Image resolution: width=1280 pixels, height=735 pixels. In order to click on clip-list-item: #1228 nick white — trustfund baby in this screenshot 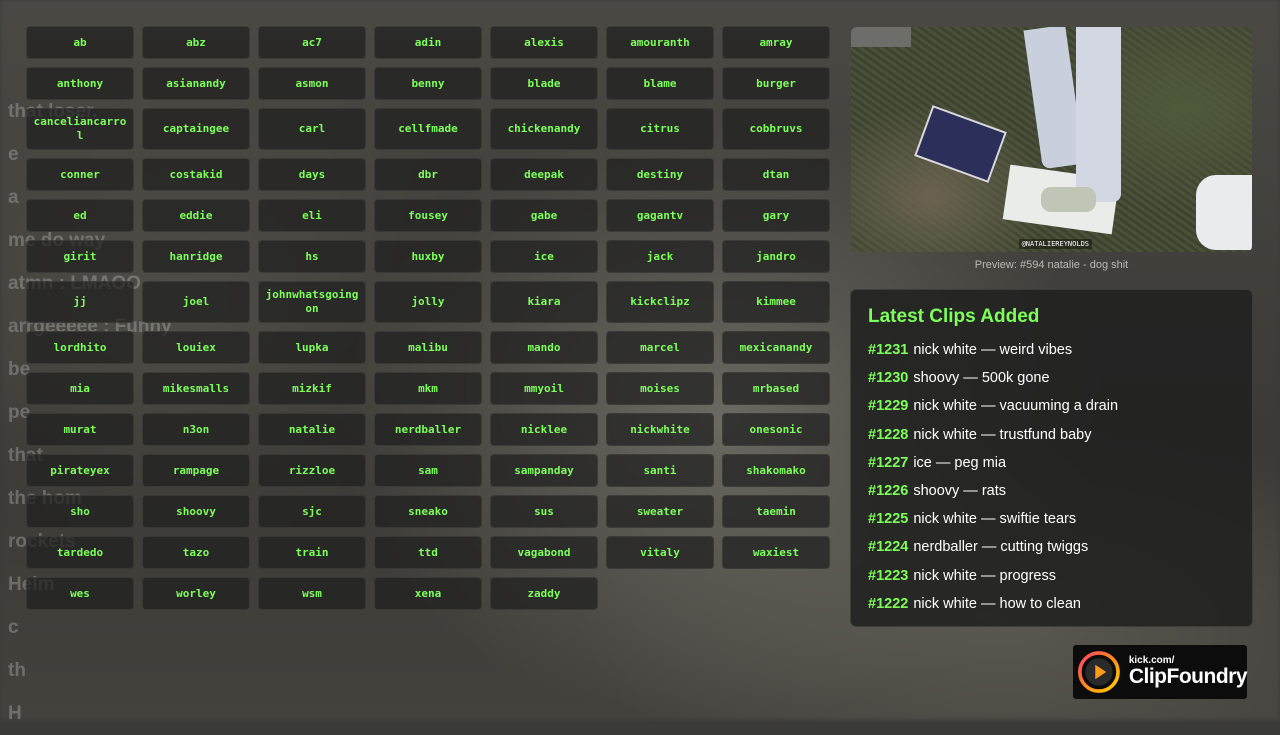, I will do `click(1052, 435)`.